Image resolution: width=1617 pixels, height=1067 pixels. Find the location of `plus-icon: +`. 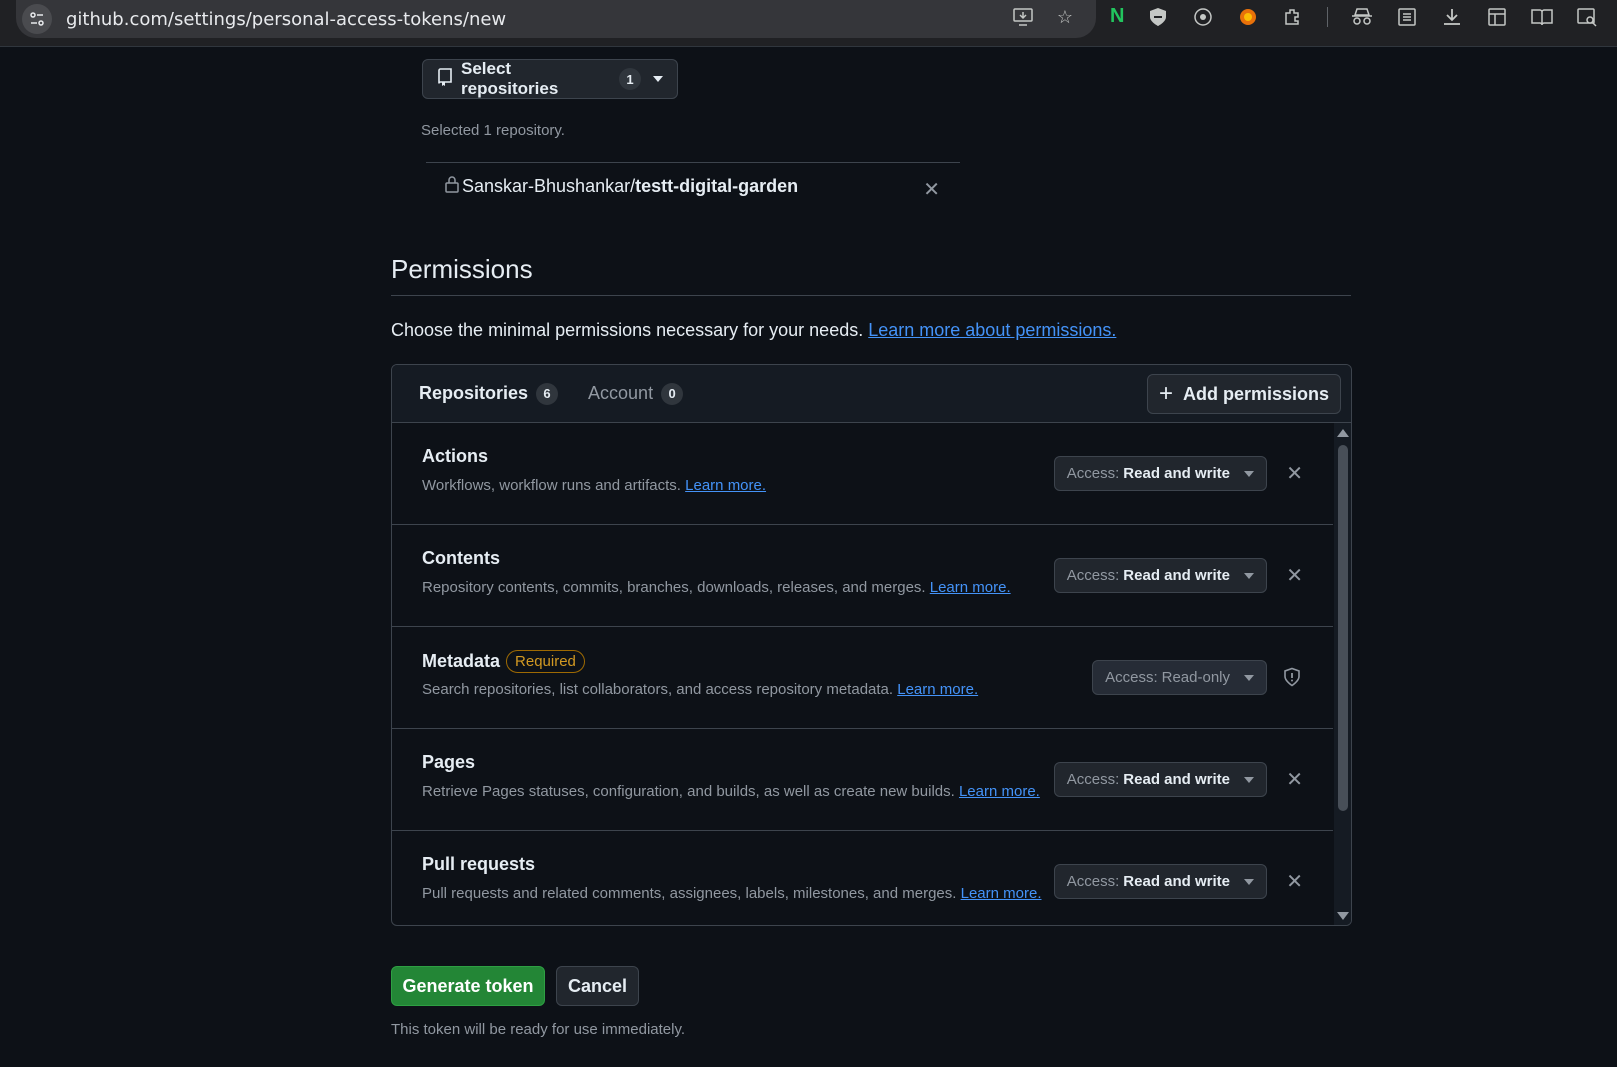

plus-icon: + is located at coordinates (1165, 393).